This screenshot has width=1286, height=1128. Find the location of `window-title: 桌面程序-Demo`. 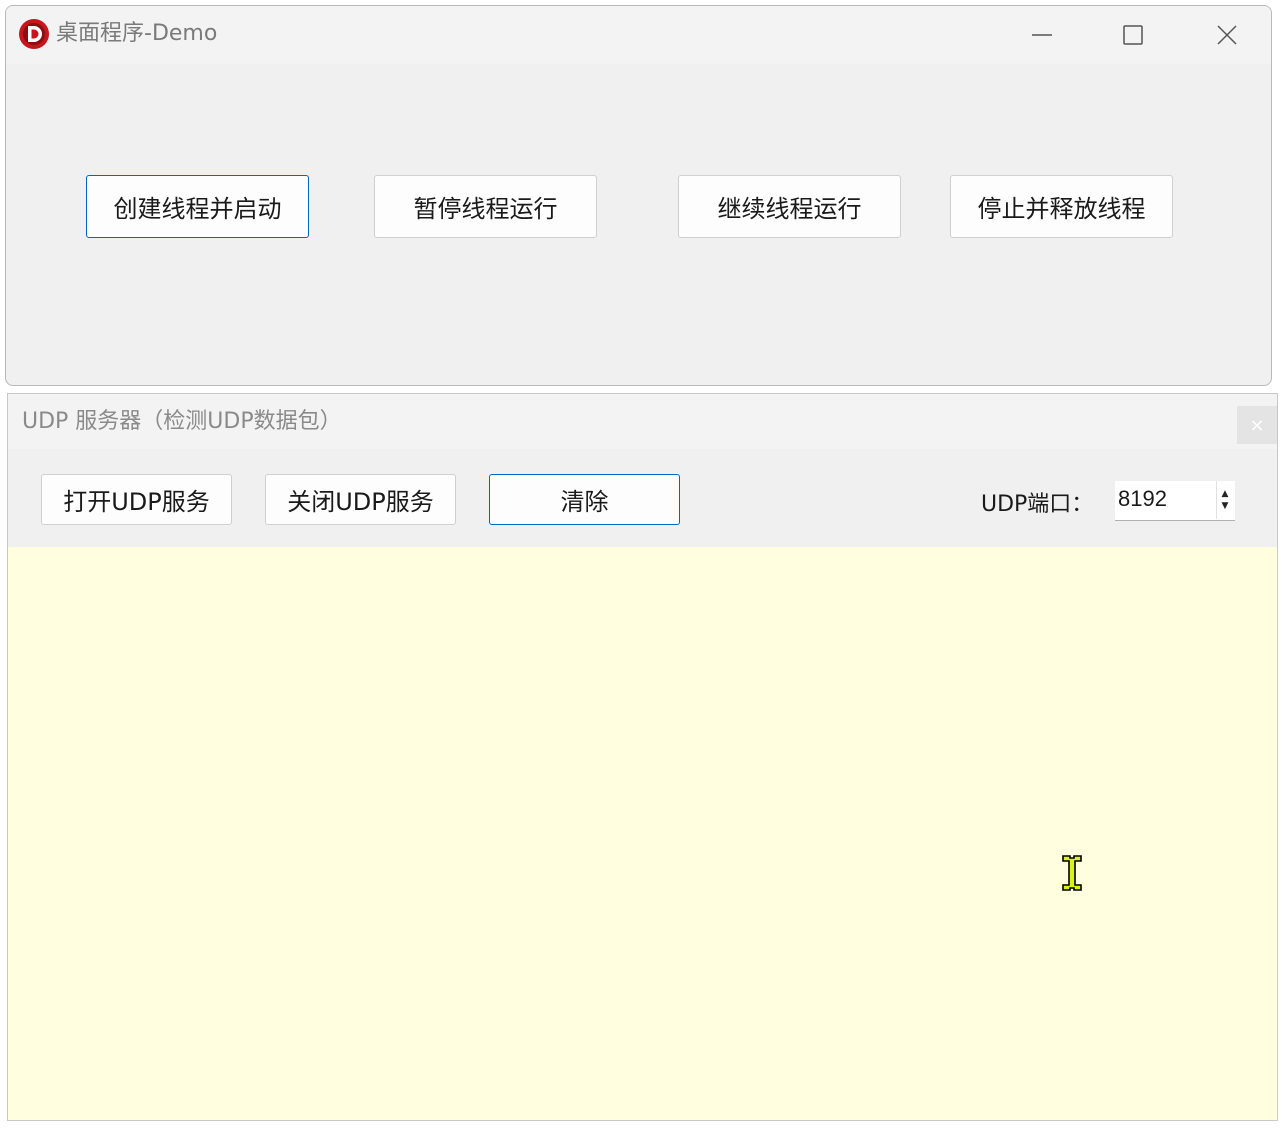

window-title: 桌面程序-Demo is located at coordinates (137, 33).